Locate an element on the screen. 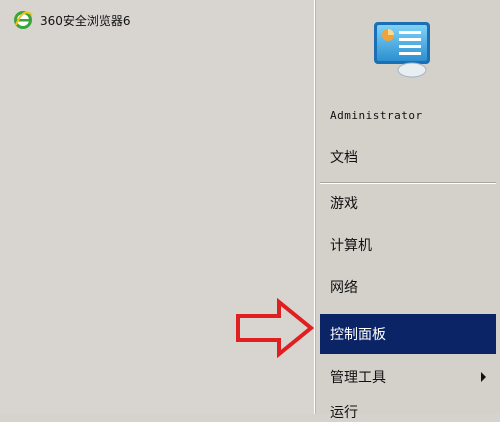  menu-item-documents: 文档 is located at coordinates (408, 157).